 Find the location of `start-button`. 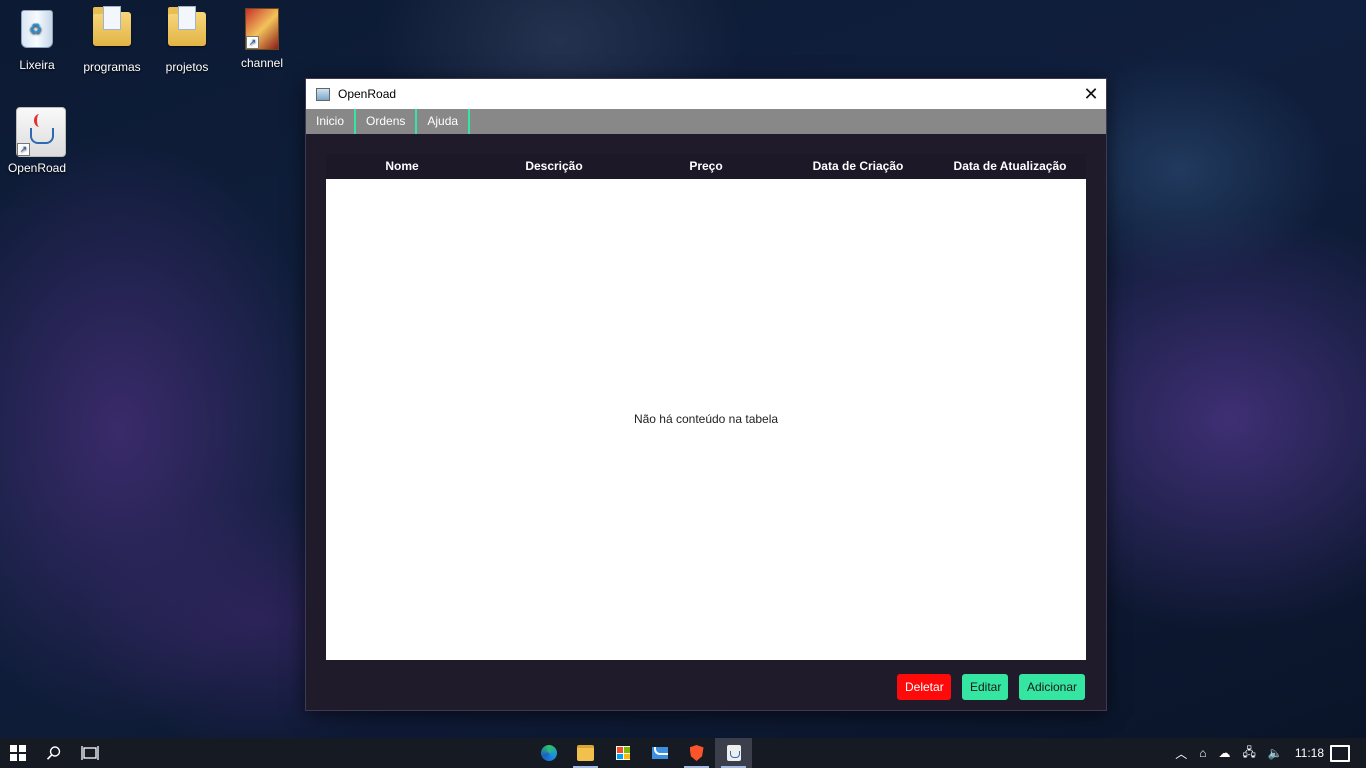

start-button is located at coordinates (18, 753).